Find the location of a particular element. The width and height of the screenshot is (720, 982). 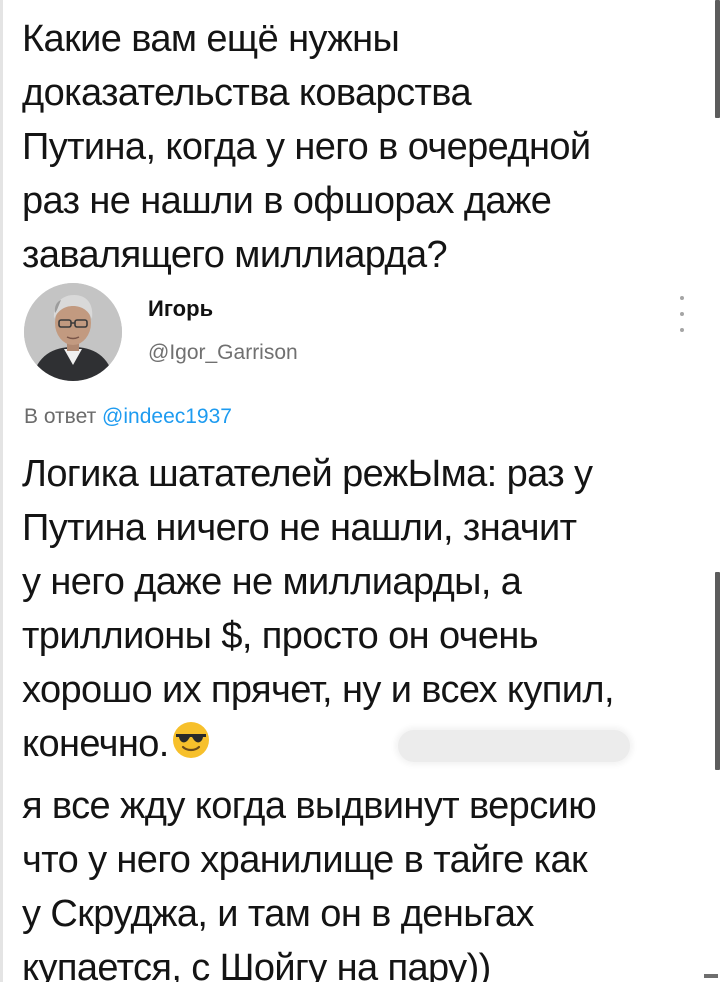

author-name: Игорь is located at coordinates (180, 309).